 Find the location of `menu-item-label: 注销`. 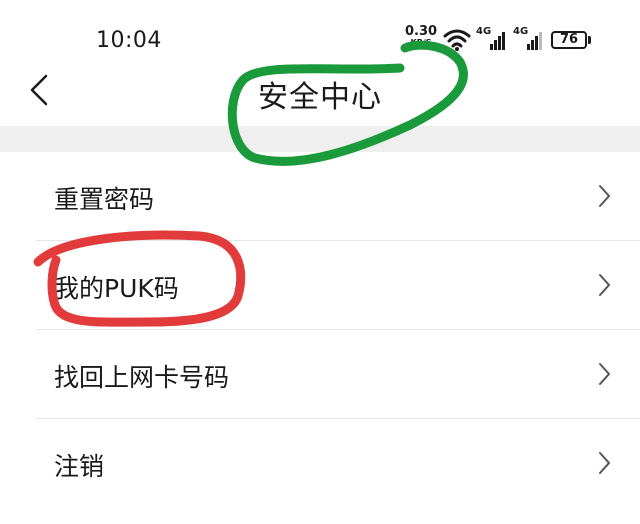

menu-item-label: 注销 is located at coordinates (79, 466).